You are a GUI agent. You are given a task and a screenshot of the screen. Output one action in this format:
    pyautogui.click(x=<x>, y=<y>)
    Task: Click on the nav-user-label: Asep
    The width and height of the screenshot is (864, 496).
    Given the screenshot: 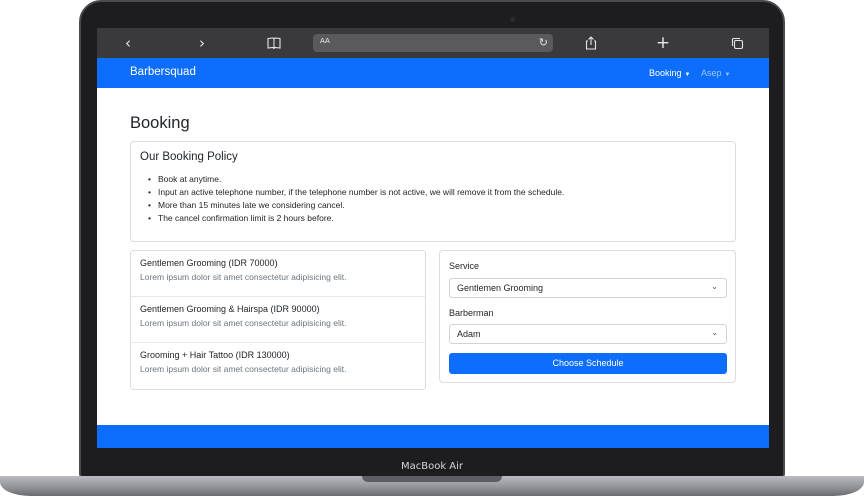 What is the action you would take?
    pyautogui.click(x=711, y=73)
    